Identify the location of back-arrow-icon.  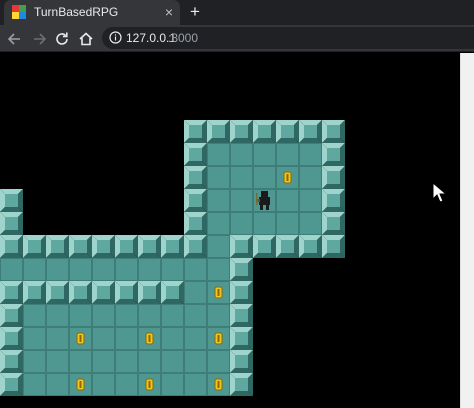
(15, 39).